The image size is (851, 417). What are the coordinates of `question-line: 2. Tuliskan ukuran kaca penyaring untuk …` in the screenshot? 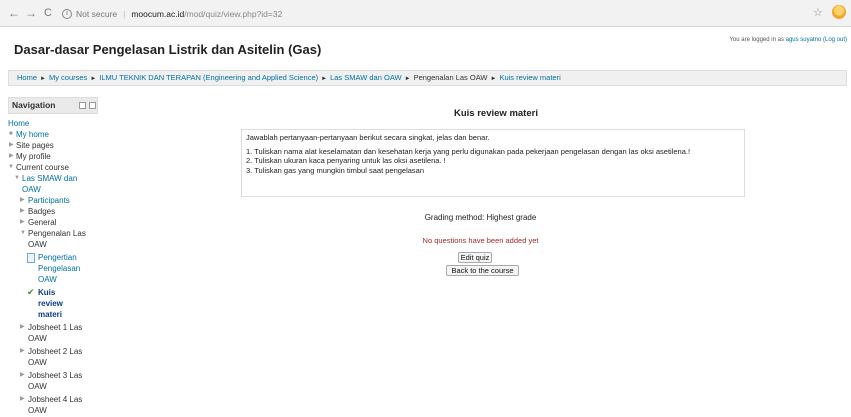 It's located at (346, 161).